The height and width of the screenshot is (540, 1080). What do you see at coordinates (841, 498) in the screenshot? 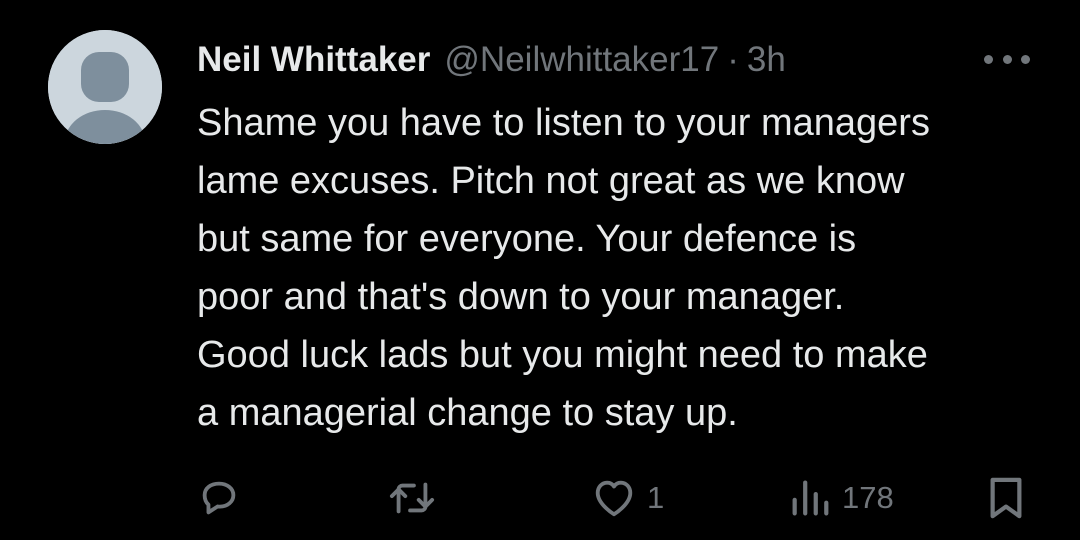
I see `views-button: 178` at bounding box center [841, 498].